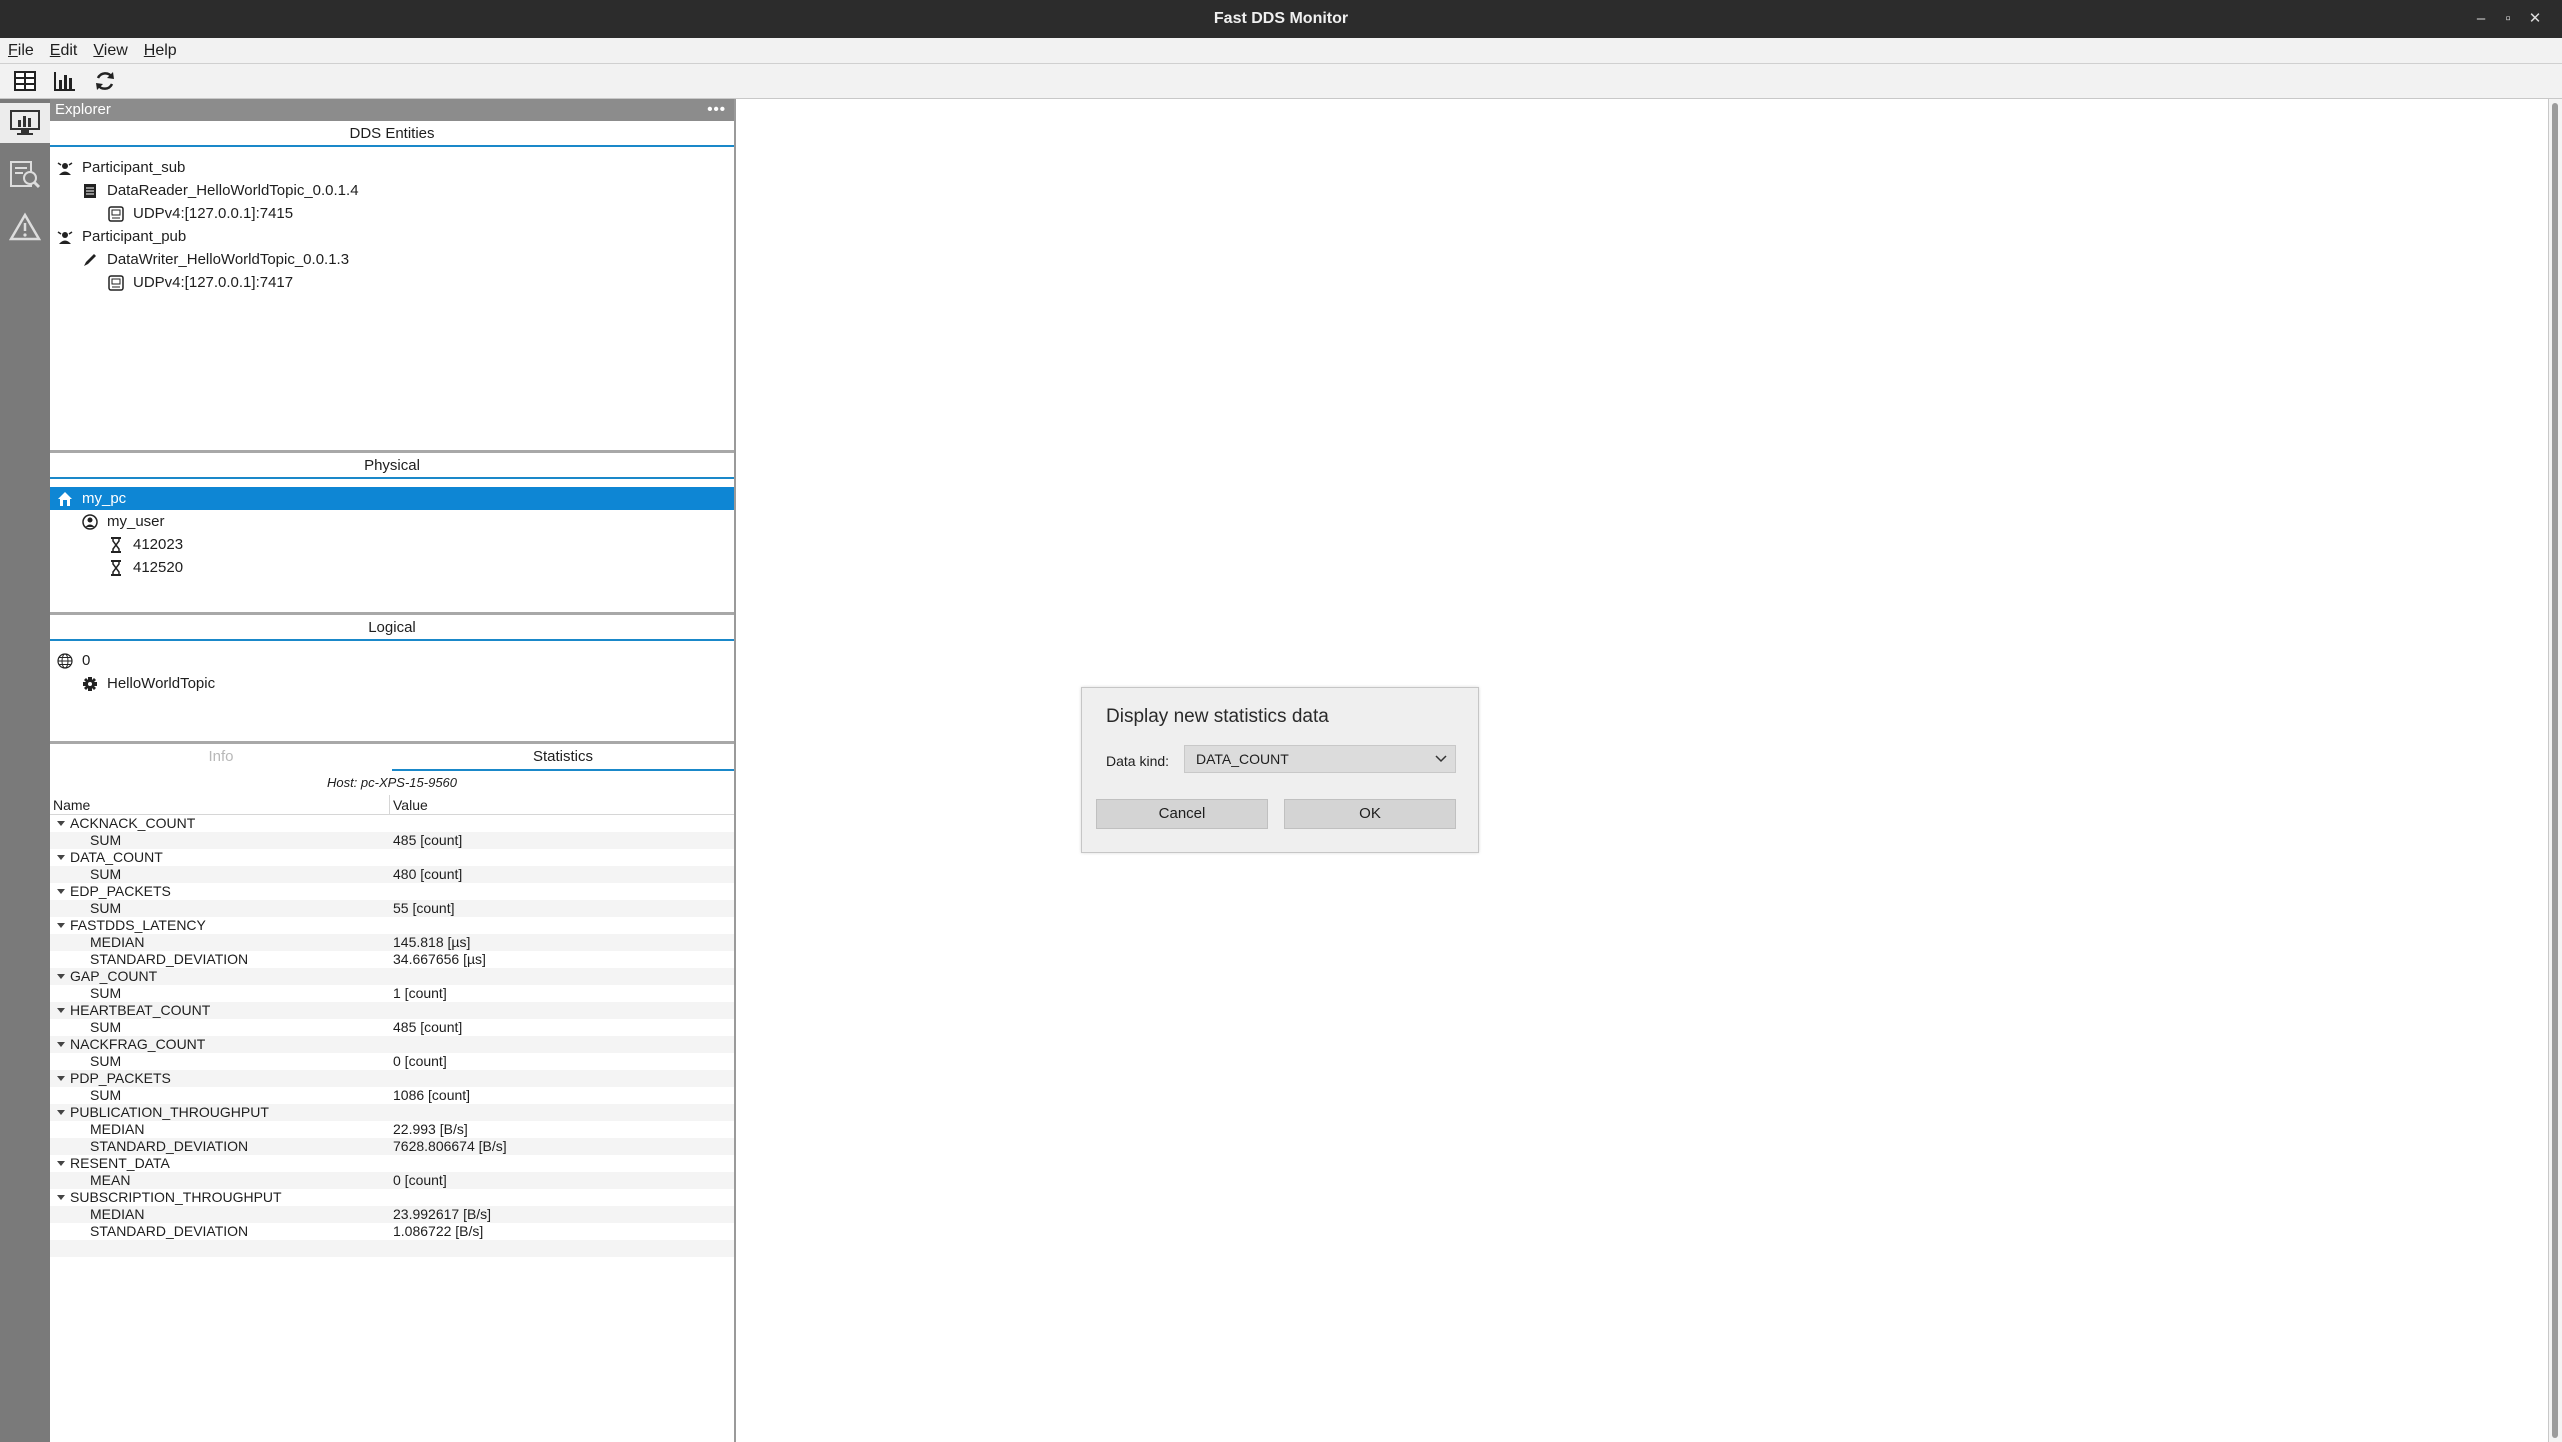 The height and width of the screenshot is (1442, 2562). Describe the element at coordinates (392, 993) in the screenshot. I see `statistic-row: SUM 1 [count]` at that location.